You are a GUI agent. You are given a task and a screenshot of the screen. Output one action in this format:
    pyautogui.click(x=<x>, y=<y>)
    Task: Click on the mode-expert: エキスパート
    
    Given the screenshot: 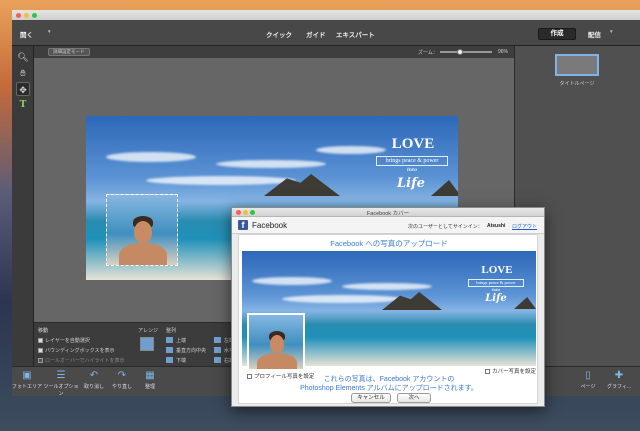 What is the action you would take?
    pyautogui.click(x=355, y=34)
    